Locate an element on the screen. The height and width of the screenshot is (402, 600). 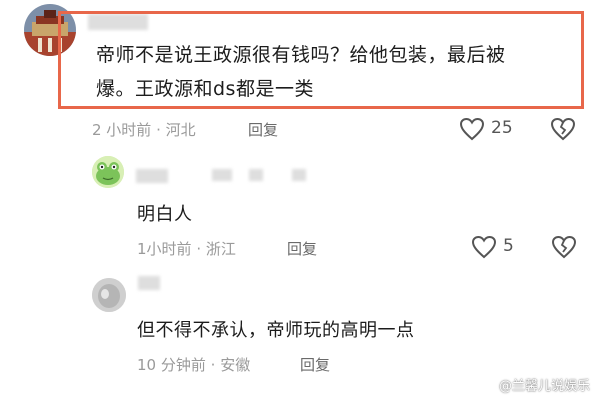
comment-text: 帝师不是说王政源很有钱吗？给他包装，最后被 爆。王政源和ds都是一类 is located at coordinates (336, 72).